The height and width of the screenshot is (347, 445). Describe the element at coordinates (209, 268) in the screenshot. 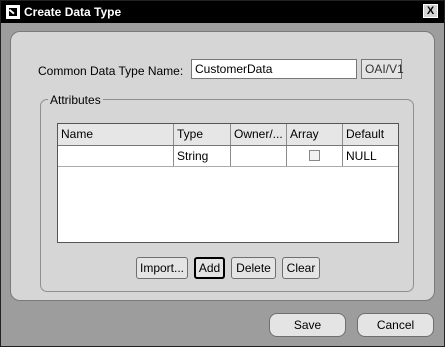

I see `add-button: Add` at that location.